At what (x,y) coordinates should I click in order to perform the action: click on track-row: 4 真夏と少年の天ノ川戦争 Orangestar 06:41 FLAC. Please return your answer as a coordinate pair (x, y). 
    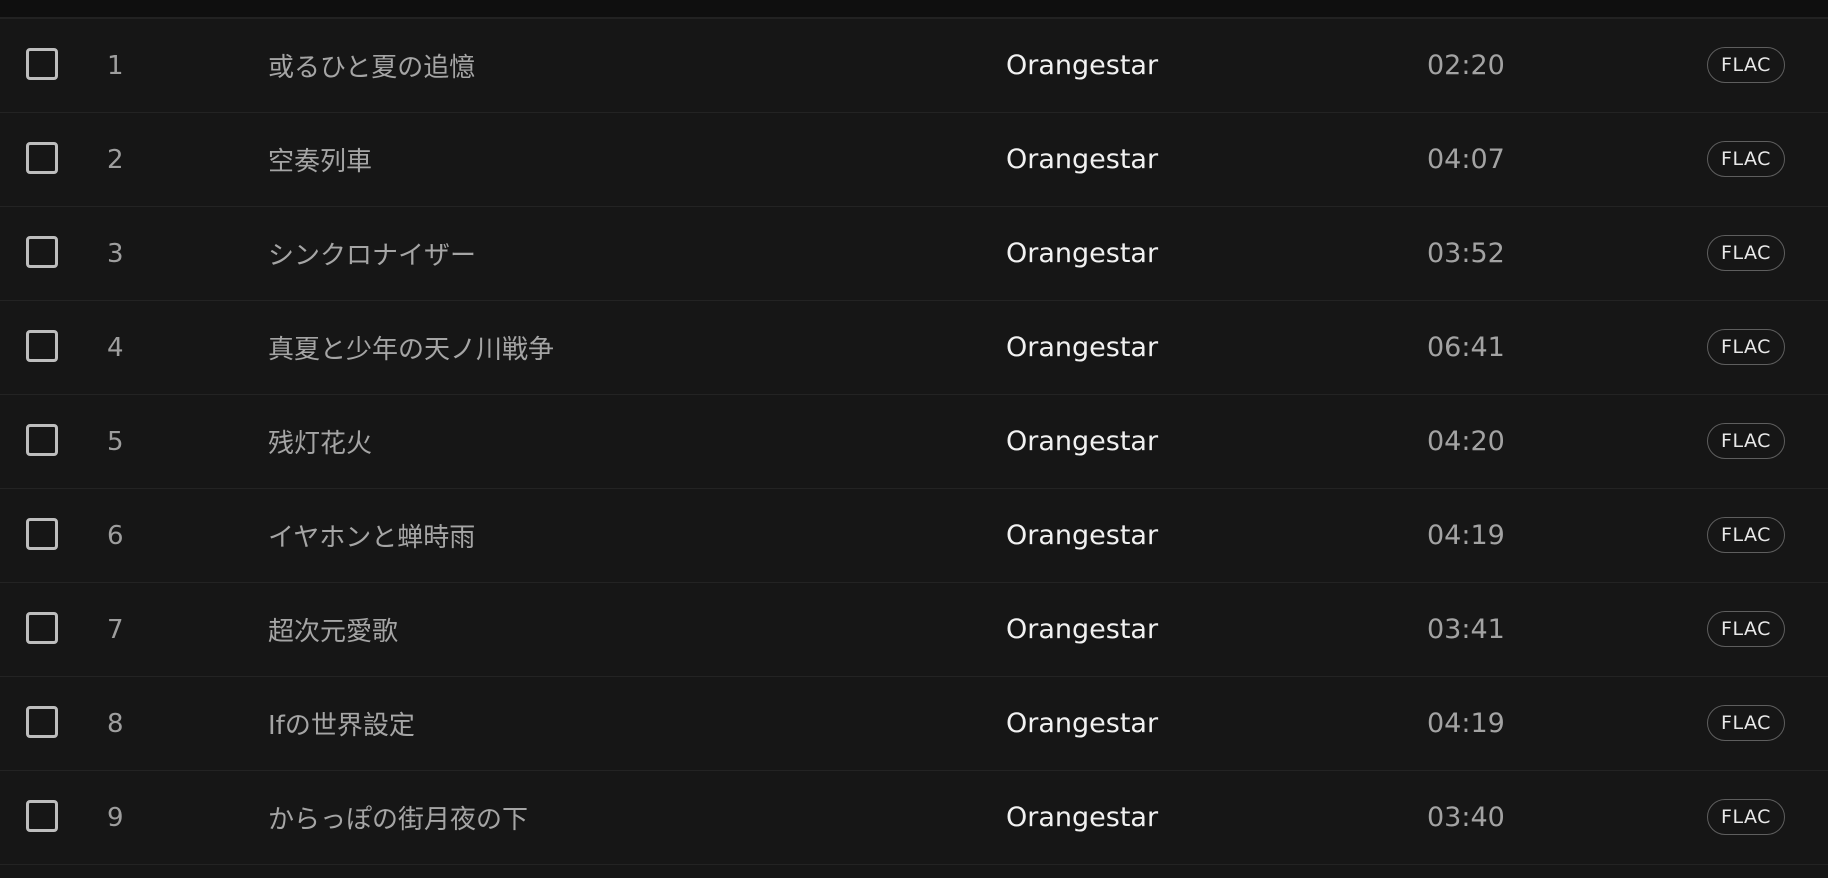
    Looking at the image, I should click on (914, 348).